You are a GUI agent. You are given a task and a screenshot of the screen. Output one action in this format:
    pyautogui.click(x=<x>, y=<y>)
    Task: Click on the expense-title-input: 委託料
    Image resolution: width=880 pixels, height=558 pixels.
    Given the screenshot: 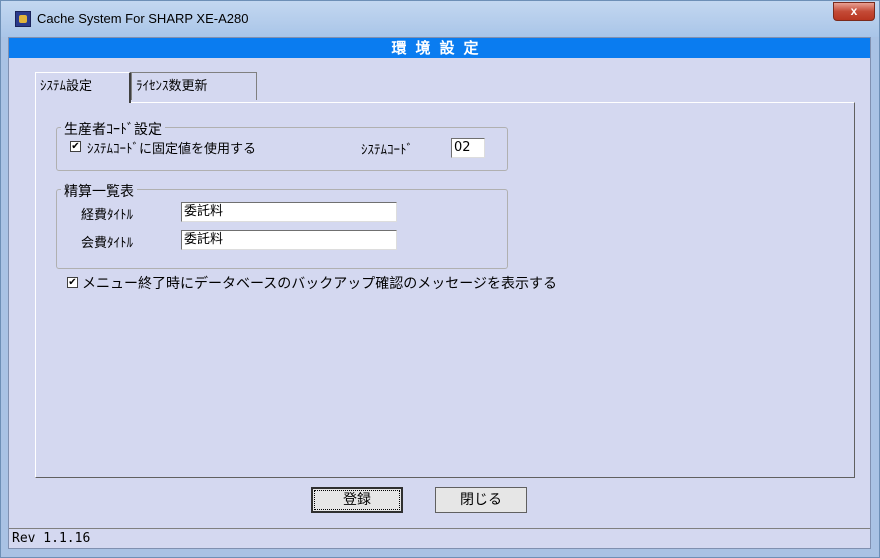 What is the action you would take?
    pyautogui.click(x=289, y=212)
    